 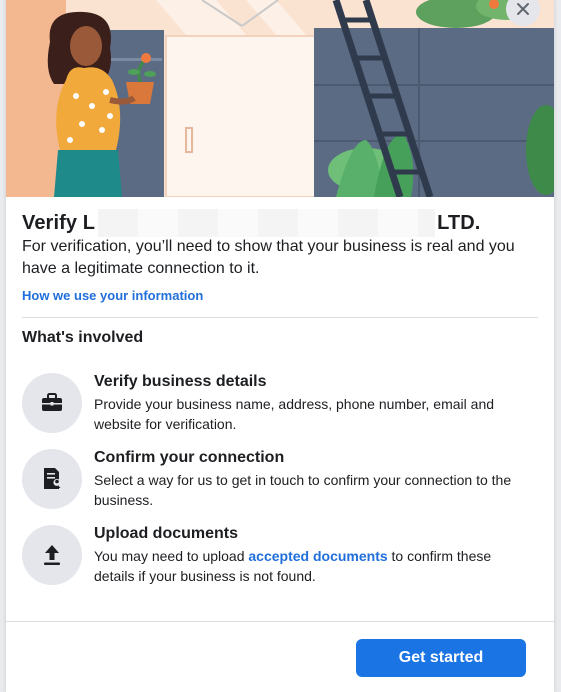 I want to click on document-person-icon, so click(x=52, y=478).